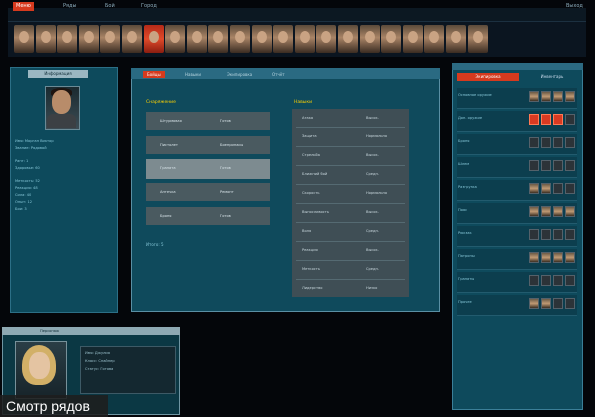 The image size is (595, 417). Describe the element at coordinates (517, 213) in the screenshot. I see `equipment-slot-row: Пояс` at that location.